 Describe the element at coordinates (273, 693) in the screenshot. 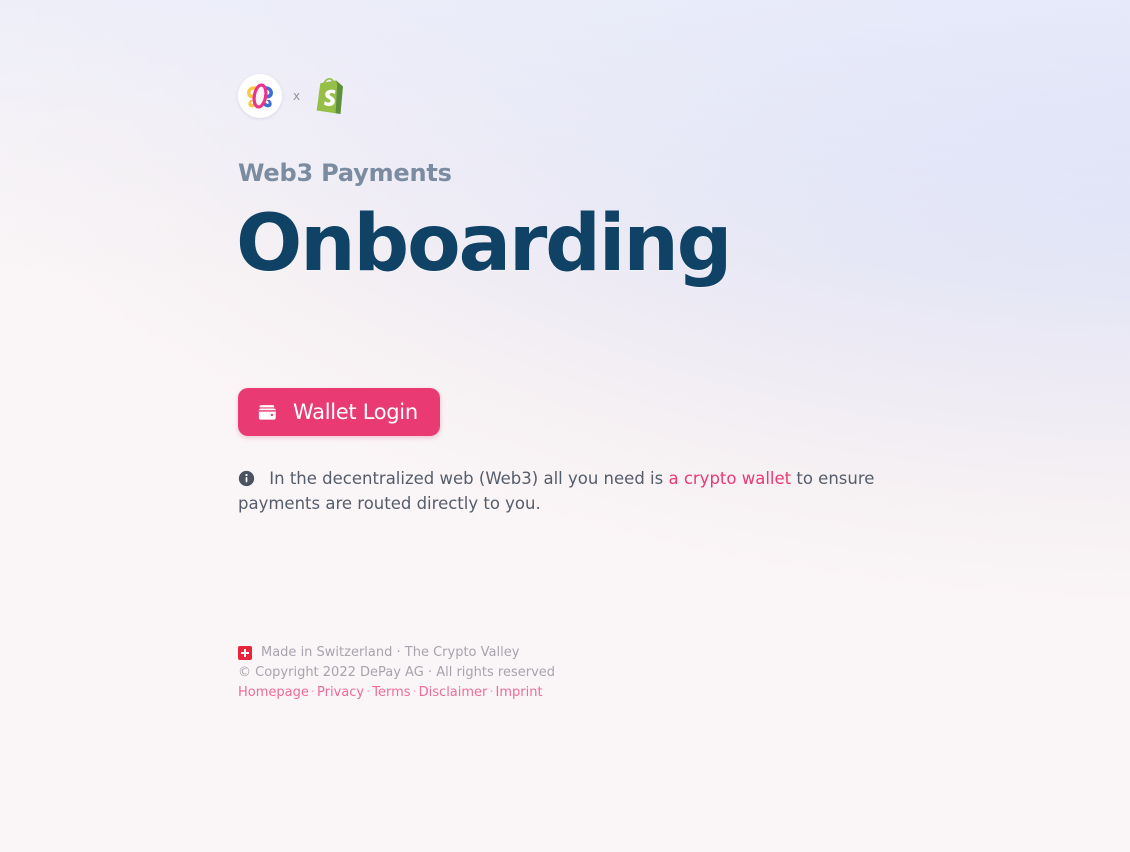

I see `footer-link-homepage: Homepage` at that location.